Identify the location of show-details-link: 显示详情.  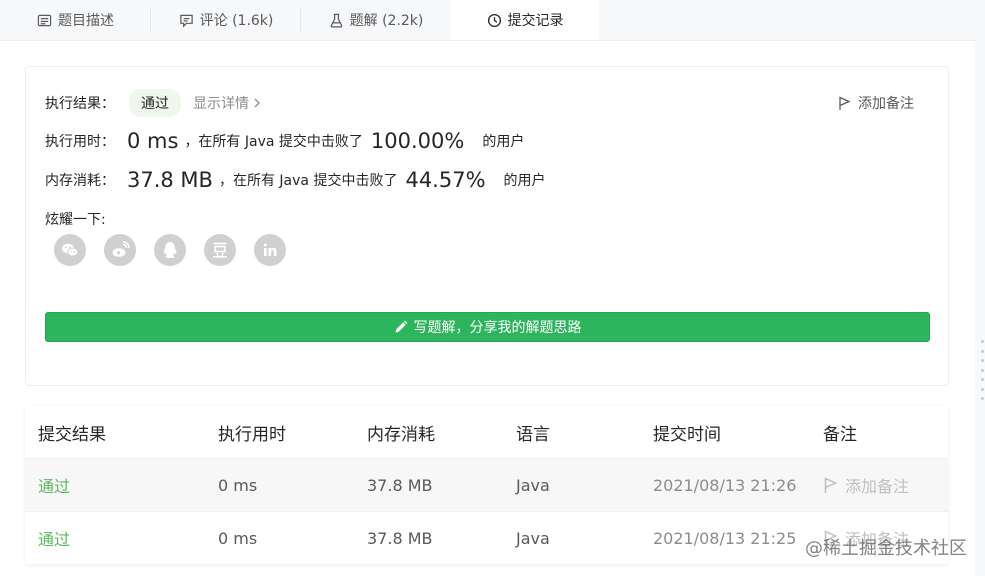
(227, 103).